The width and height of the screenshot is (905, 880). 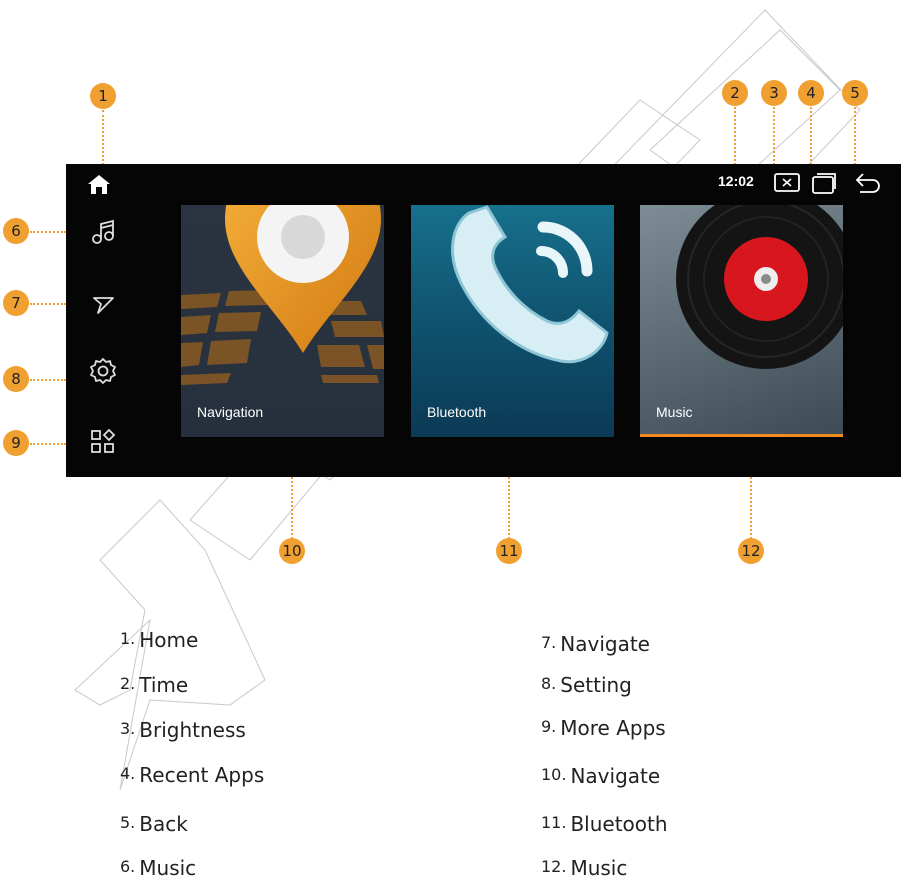 I want to click on back-button, so click(x=868, y=185).